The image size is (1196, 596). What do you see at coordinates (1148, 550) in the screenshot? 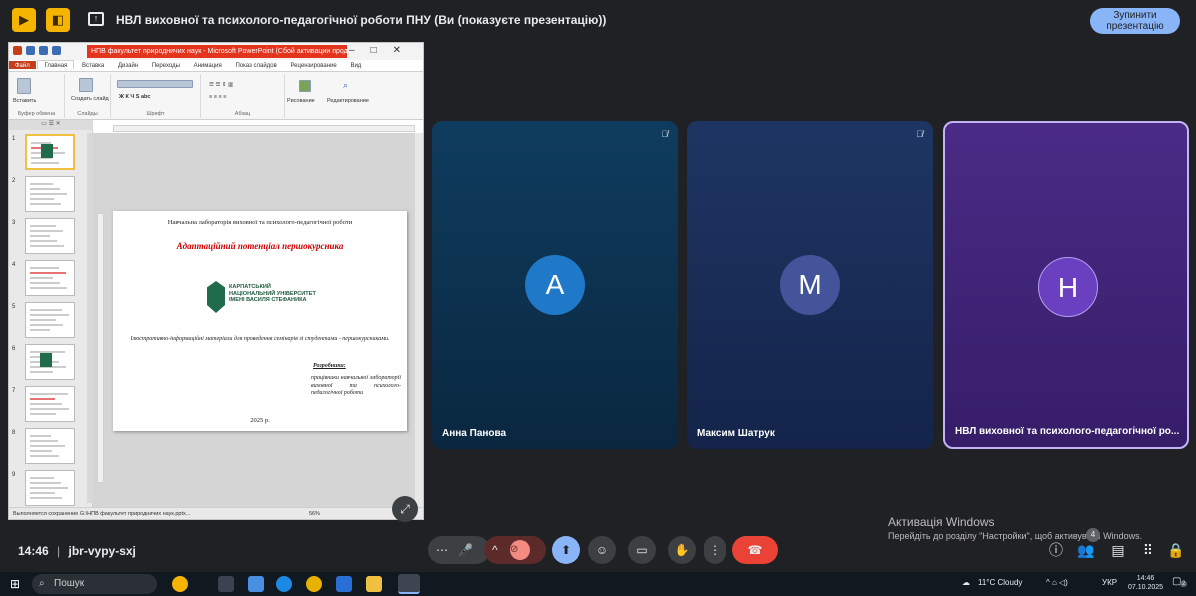
I see `activities-icon: ⠿` at bounding box center [1148, 550].